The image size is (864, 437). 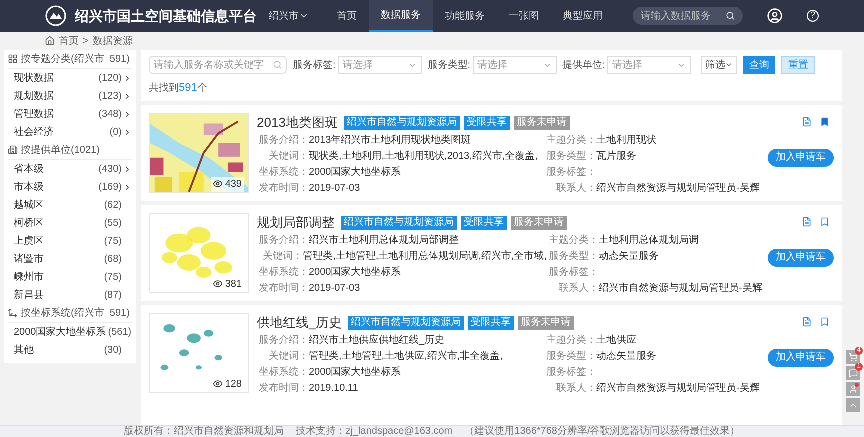 What do you see at coordinates (347, 16) in the screenshot?
I see `nav-tab: 首页` at bounding box center [347, 16].